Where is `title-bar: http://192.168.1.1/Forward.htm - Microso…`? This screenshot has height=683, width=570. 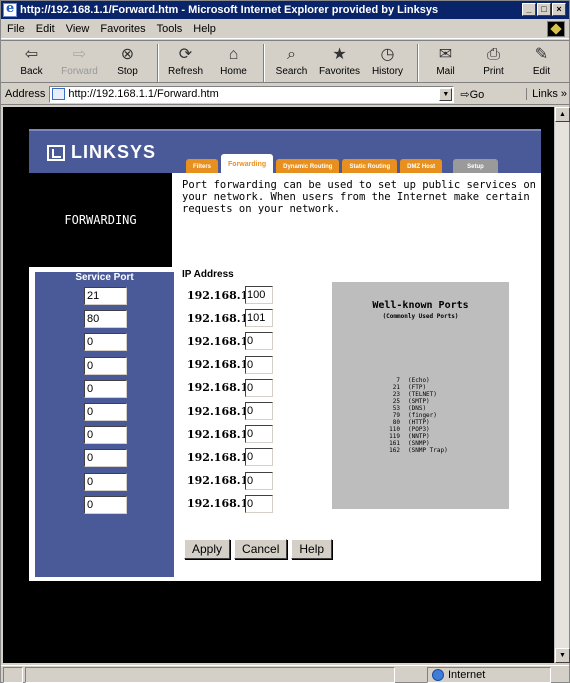
title-bar: http://192.168.1.1/Forward.htm - Microso… is located at coordinates (285, 10).